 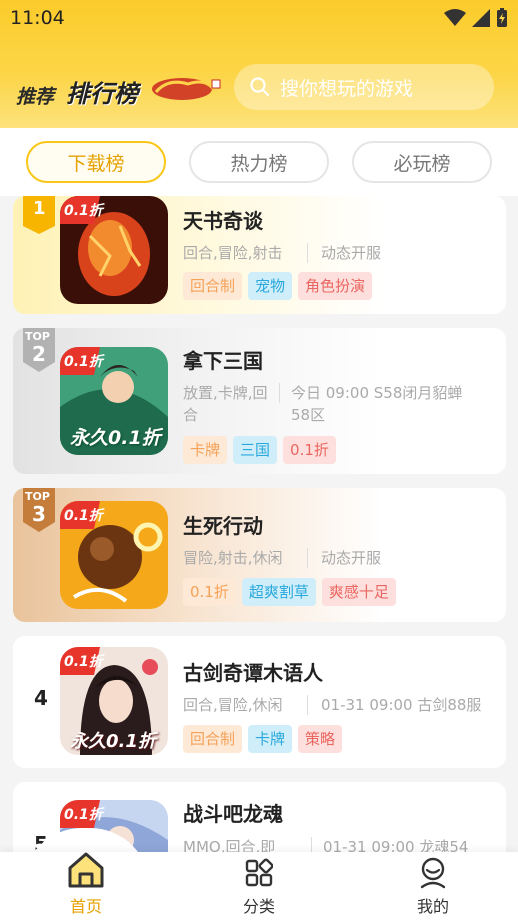 What do you see at coordinates (225, 404) in the screenshot?
I see `game-meta: 放置,卡牌,回合` at bounding box center [225, 404].